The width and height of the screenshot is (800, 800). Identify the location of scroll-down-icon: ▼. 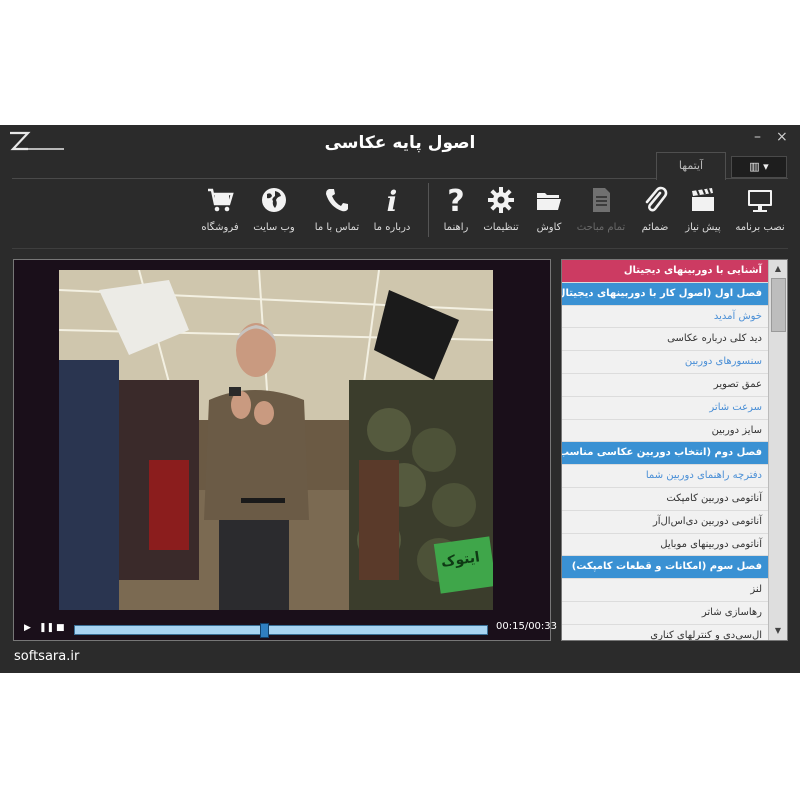
(778, 631).